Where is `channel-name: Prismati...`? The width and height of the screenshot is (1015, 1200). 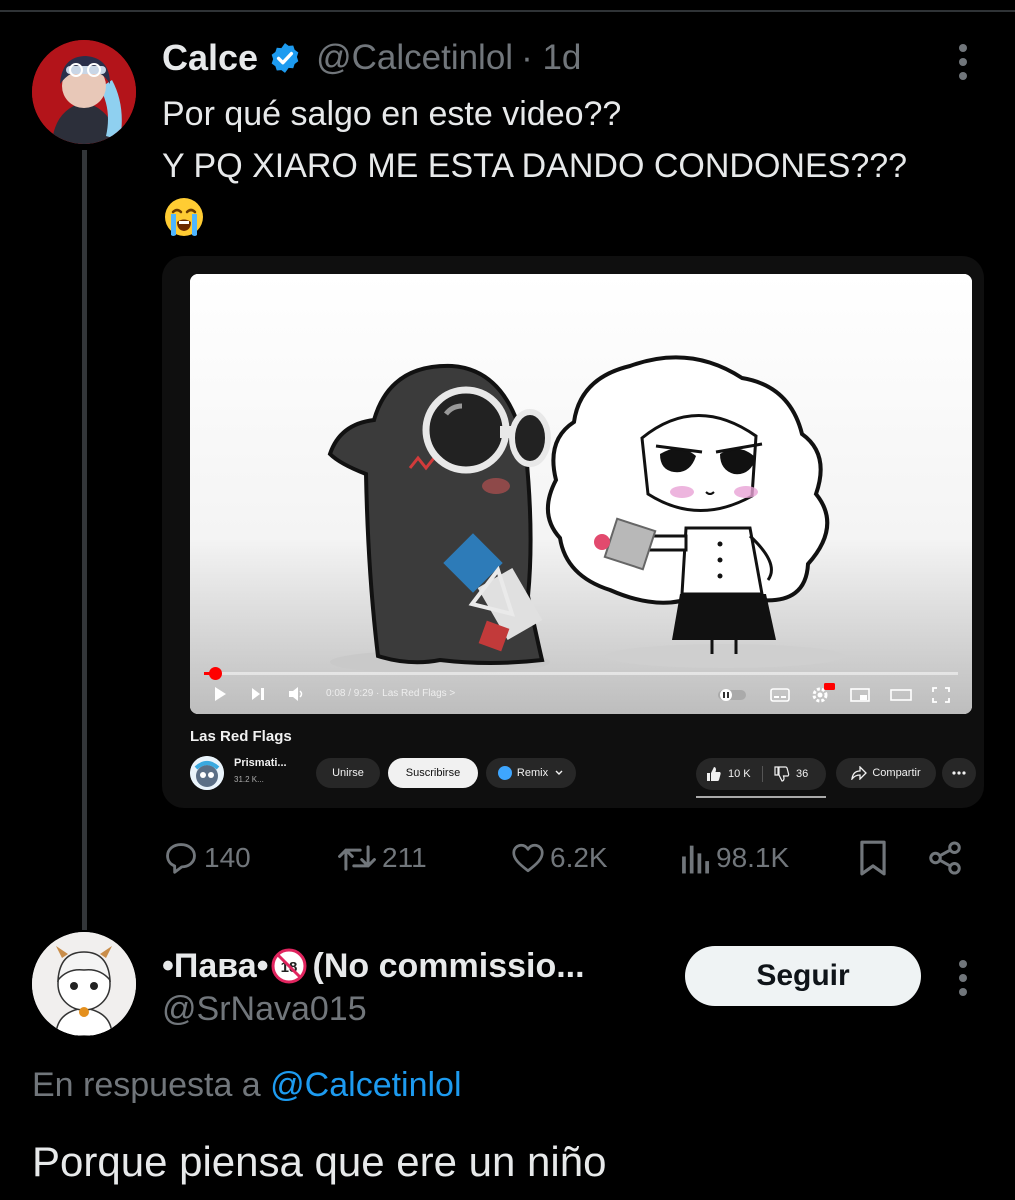 channel-name: Prismati... is located at coordinates (260, 763).